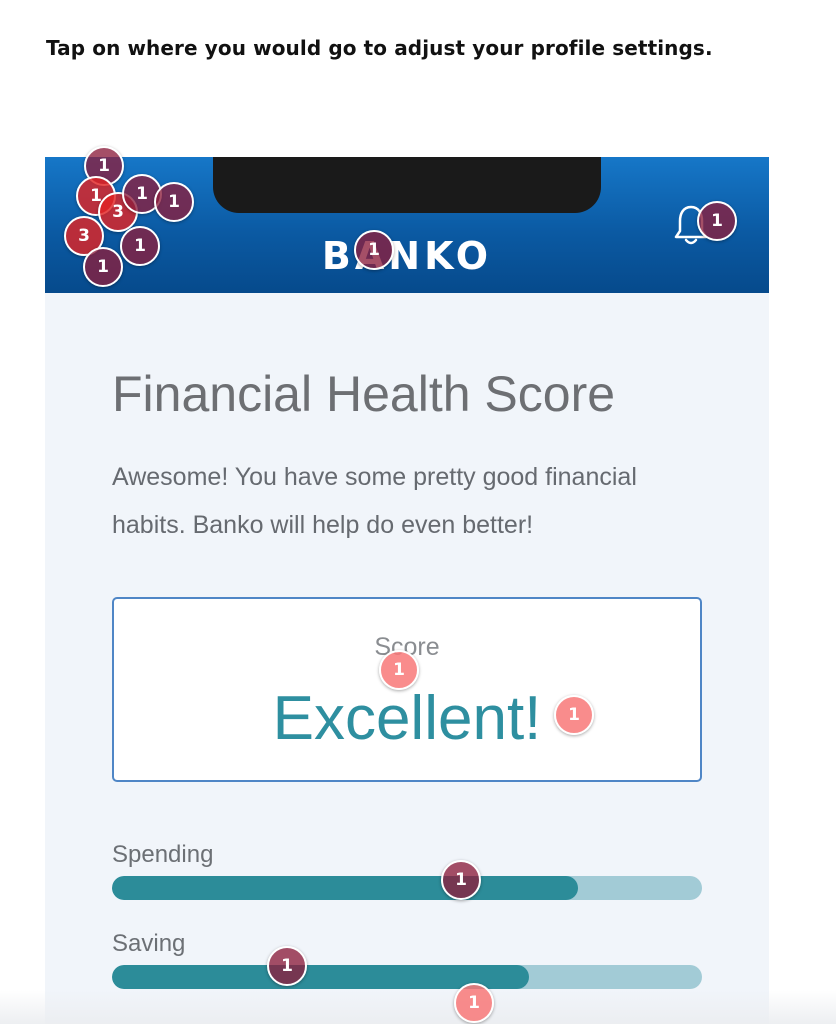 This screenshot has width=836, height=1024. I want to click on page-title: Financial Health Score, so click(364, 394).